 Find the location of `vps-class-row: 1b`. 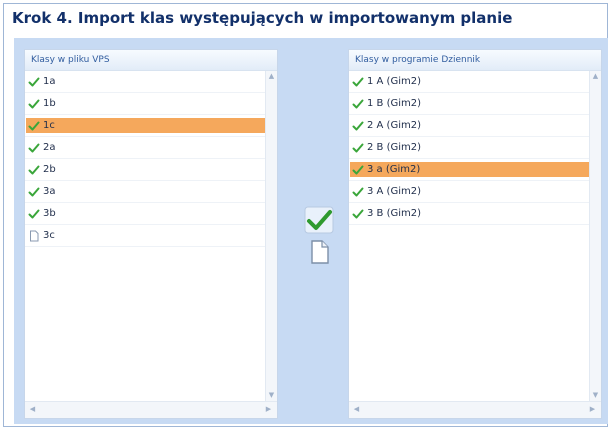

vps-class-row: 1b is located at coordinates (145, 104).